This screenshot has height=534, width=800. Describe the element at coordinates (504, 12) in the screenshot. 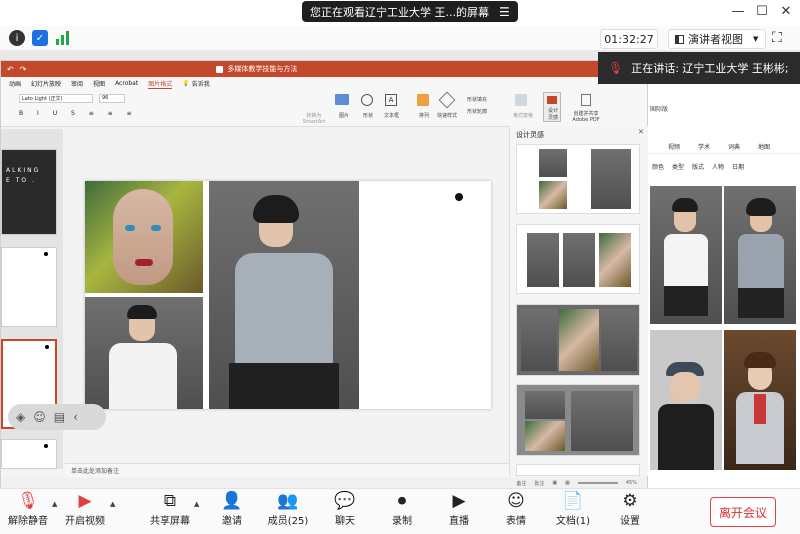

I see `hamburger-icon: ☰` at that location.